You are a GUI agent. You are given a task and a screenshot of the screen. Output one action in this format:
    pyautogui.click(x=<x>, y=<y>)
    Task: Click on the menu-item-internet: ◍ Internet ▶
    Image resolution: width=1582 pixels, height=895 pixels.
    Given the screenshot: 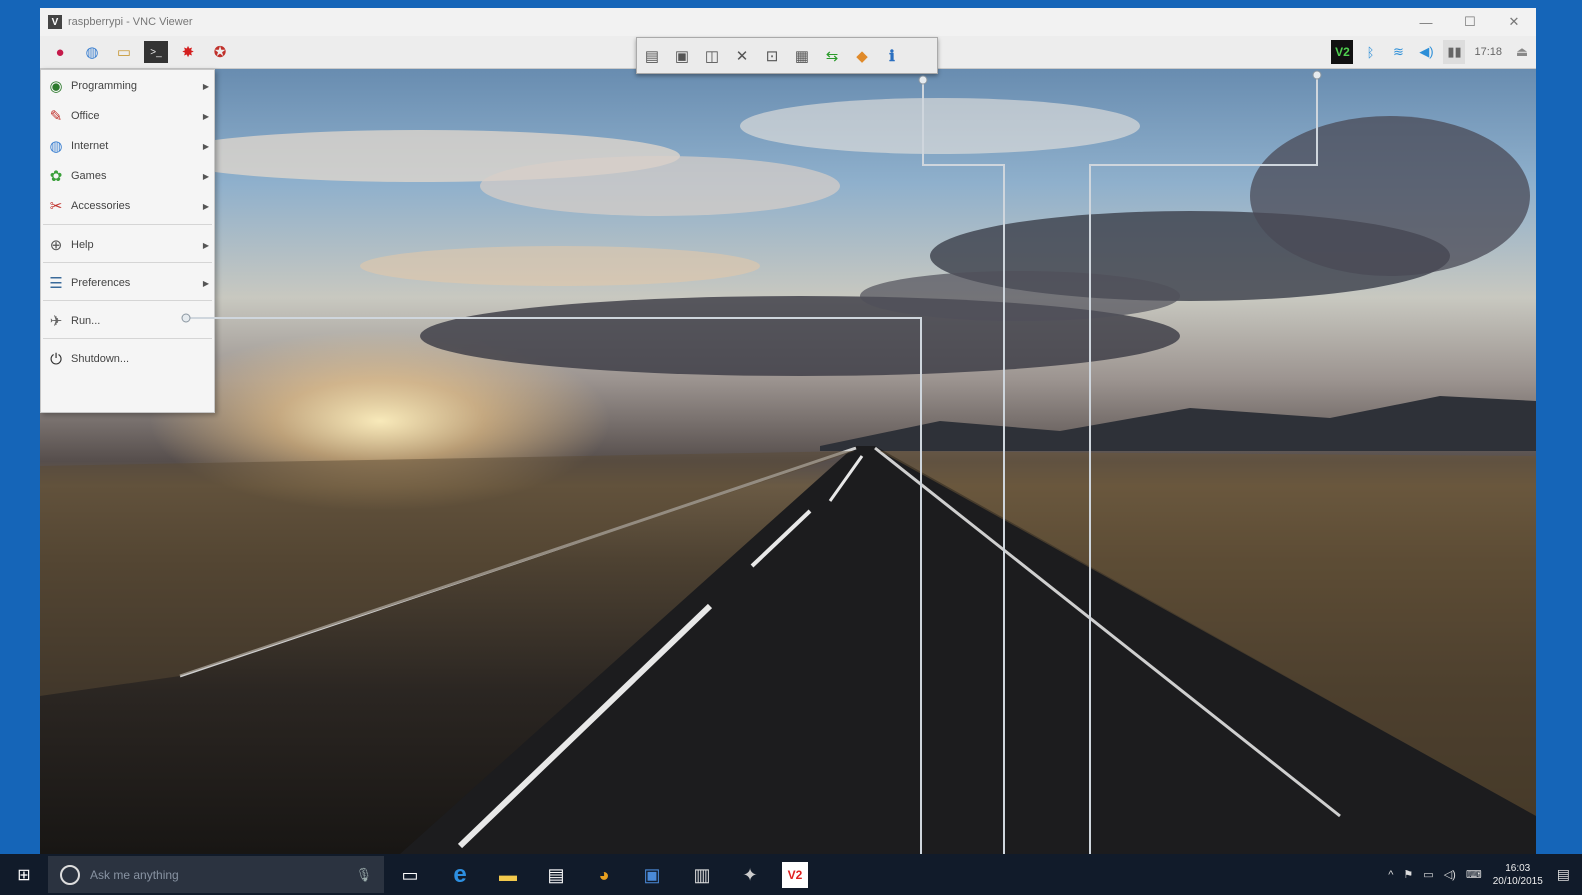 What is the action you would take?
    pyautogui.click(x=127, y=146)
    